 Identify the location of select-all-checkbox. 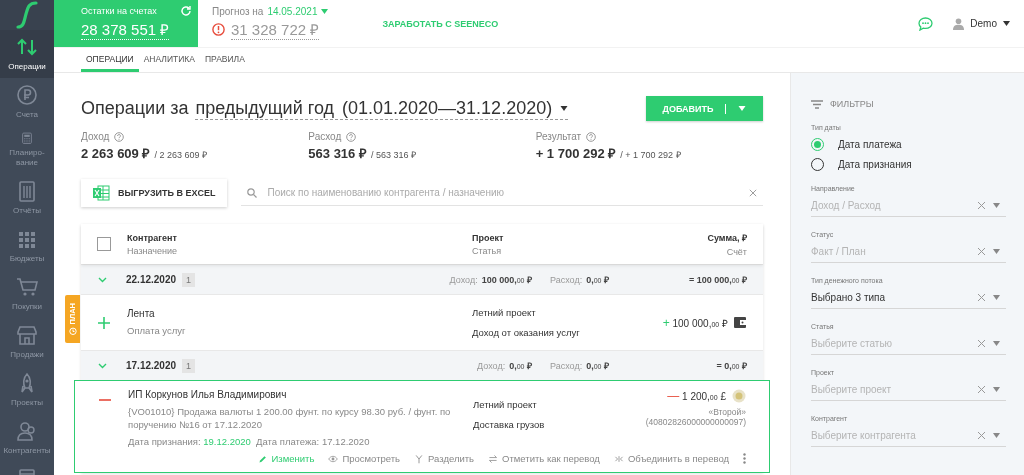
(104, 244).